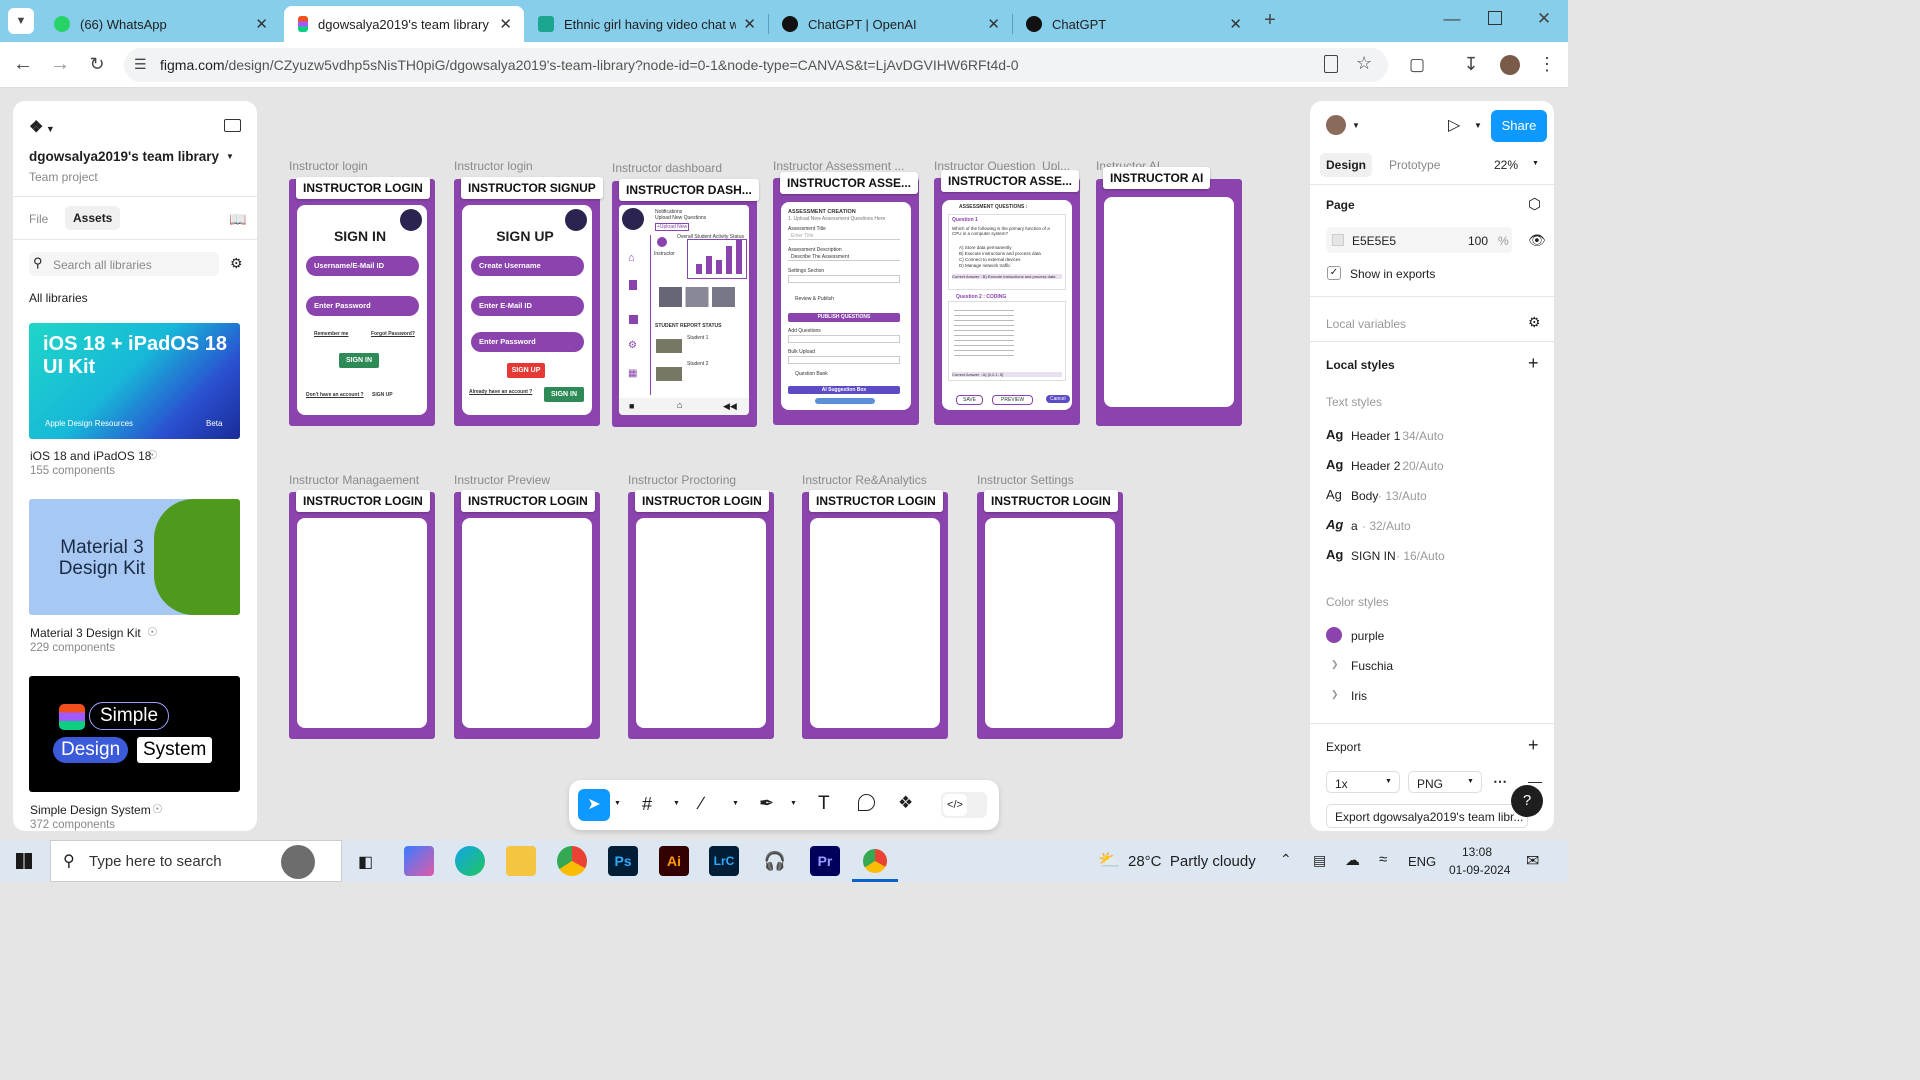 The height and width of the screenshot is (1080, 1920). Describe the element at coordinates (140, 64) in the screenshot. I see `site-settings-icon: ☰` at that location.